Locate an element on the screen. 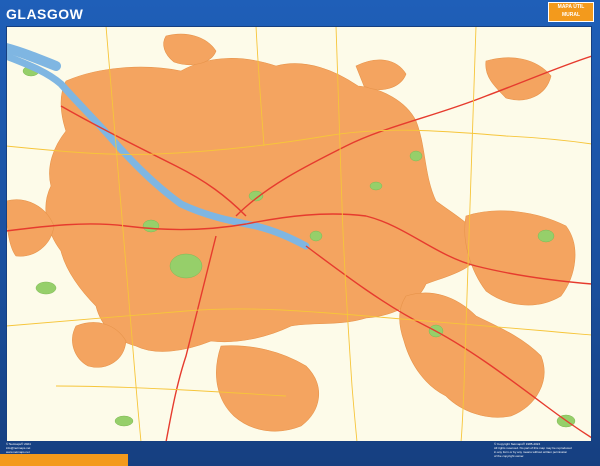 The width and height of the screenshot is (600, 466). footer-right-line-4: of the copyright owner. is located at coordinates (509, 456).